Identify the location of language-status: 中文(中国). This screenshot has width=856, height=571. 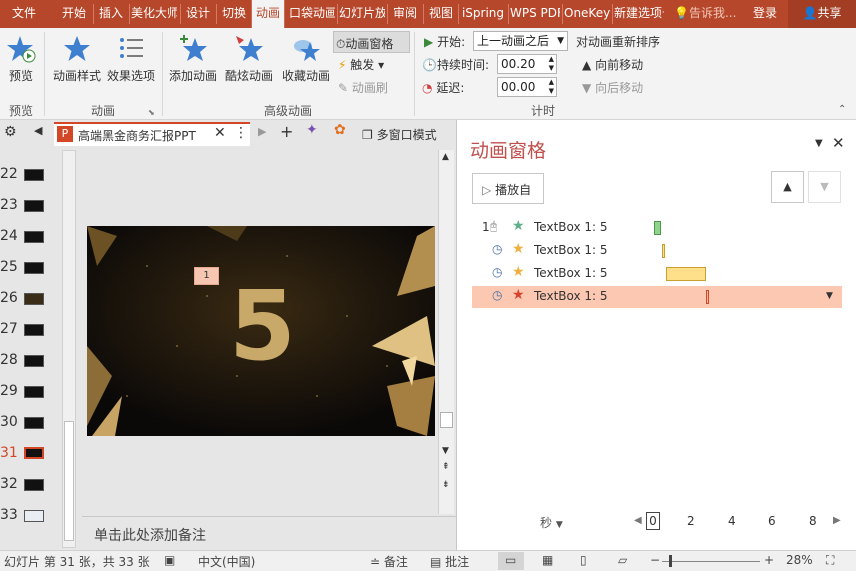
(226, 561).